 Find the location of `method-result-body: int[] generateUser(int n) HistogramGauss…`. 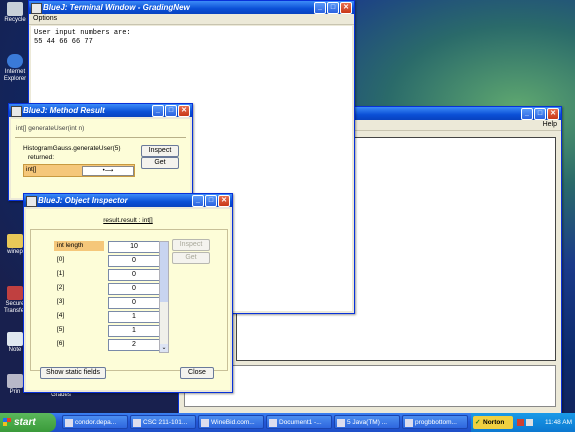

method-result-body: int[] generateUser(int n) HistogramGauss… is located at coordinates (100, 158).